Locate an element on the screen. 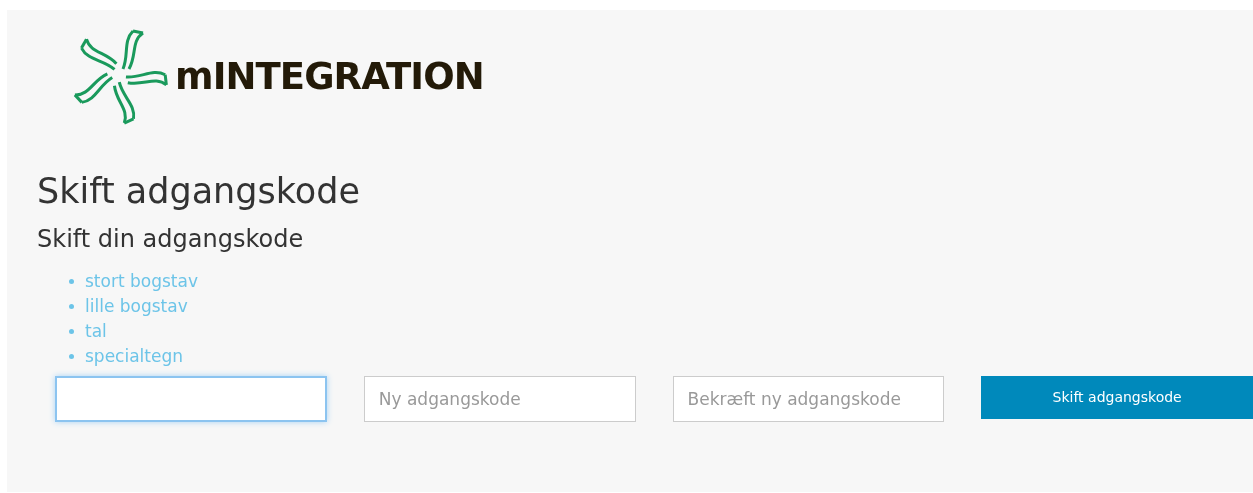 The width and height of the screenshot is (1253, 493). requirement-text: lille bogstav is located at coordinates (136, 306).